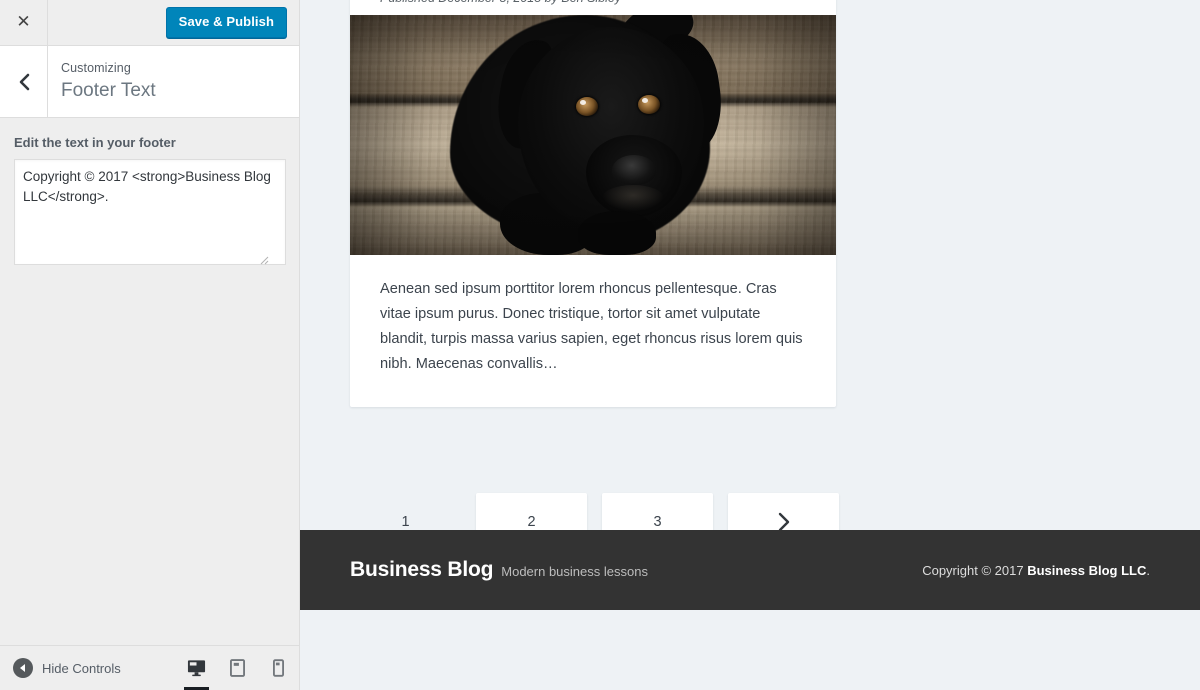  Describe the element at coordinates (531, 522) in the screenshot. I see `pagination-page-label: 2` at that location.